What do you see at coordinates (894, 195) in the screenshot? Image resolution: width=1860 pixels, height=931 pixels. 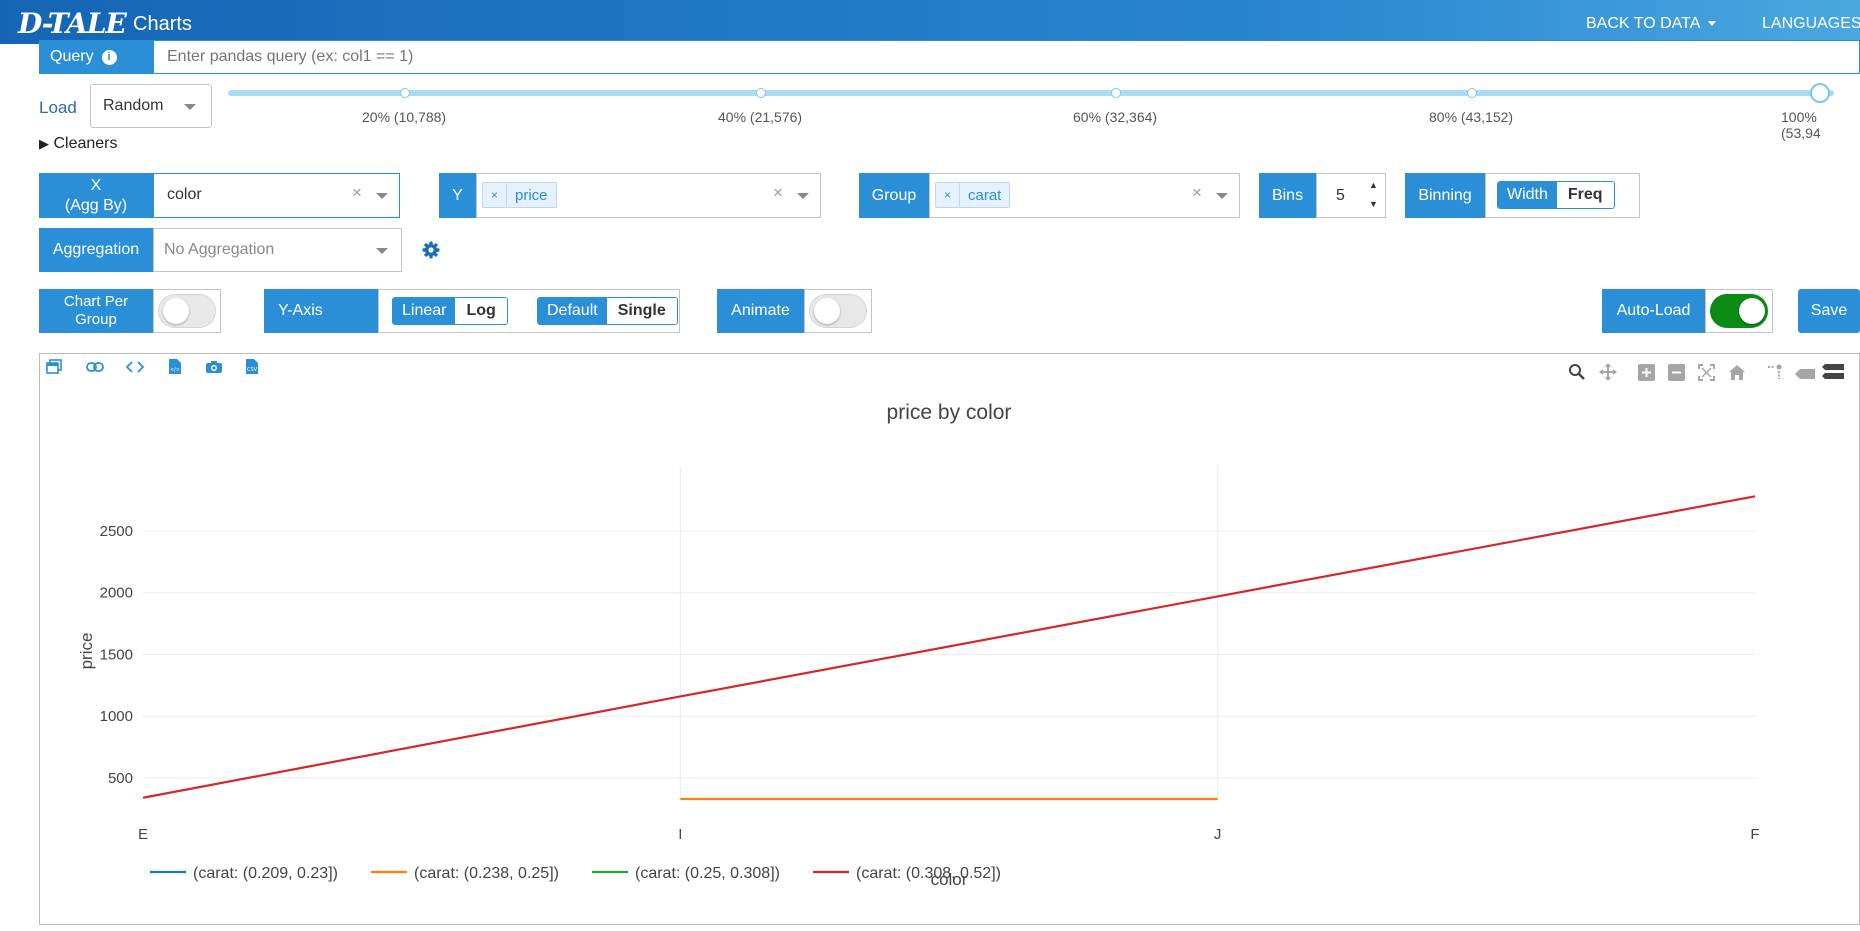 I see `group-label: Group` at bounding box center [894, 195].